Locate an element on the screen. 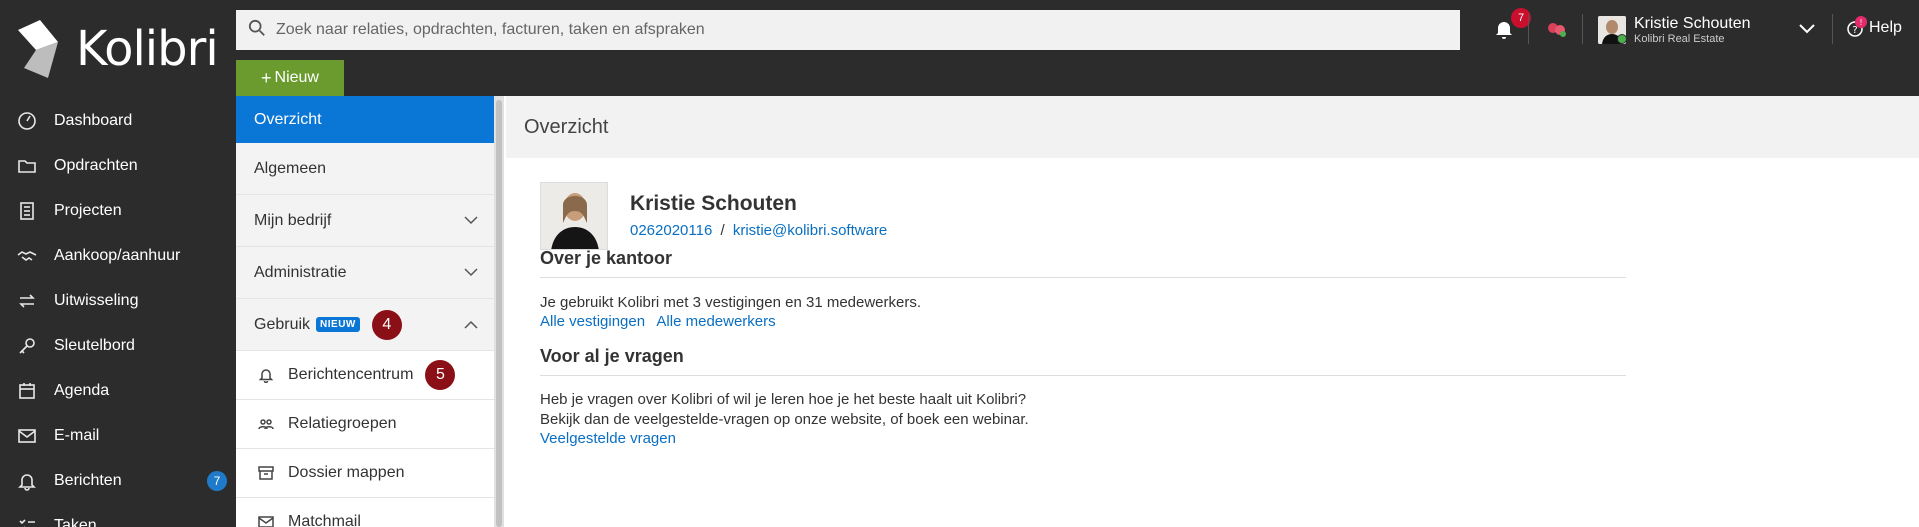 The image size is (1919, 527). profile-phone-link: 0262020116 is located at coordinates (671, 230).